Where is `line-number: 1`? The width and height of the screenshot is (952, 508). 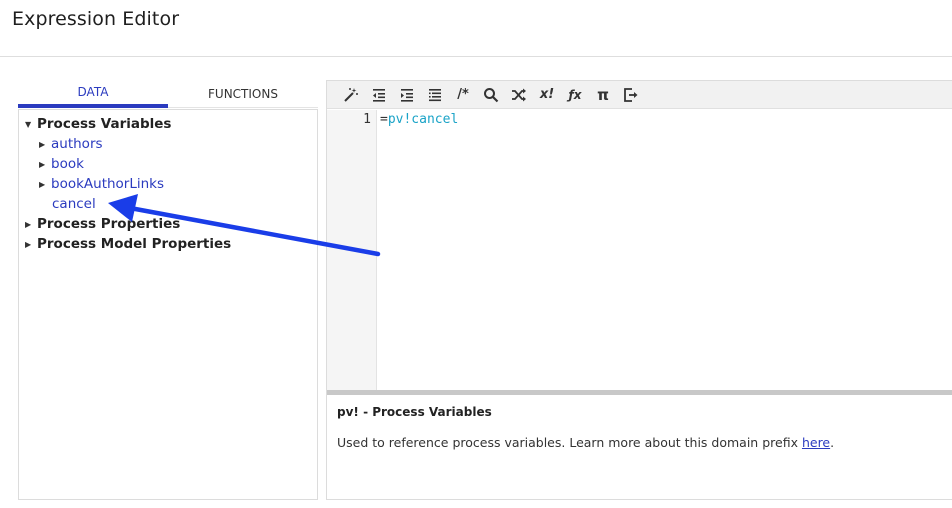 line-number: 1 is located at coordinates (367, 119).